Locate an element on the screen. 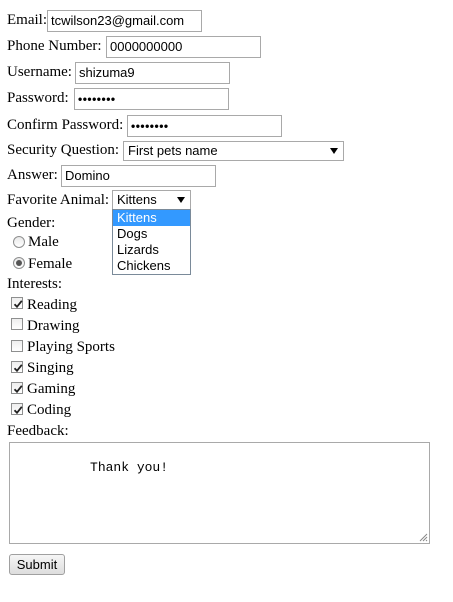  interest-coding-checkbox is located at coordinates (17, 409).